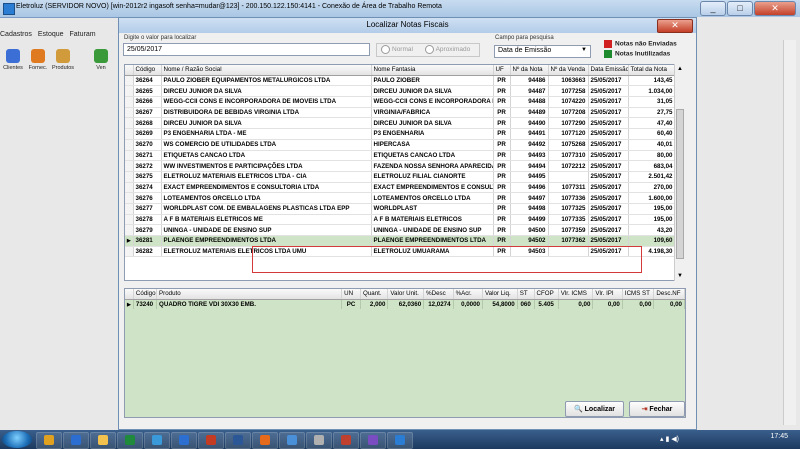 Image resolution: width=800 pixels, height=449 pixels. Describe the element at coordinates (63, 58) in the screenshot. I see `tool-produtos: Produtos` at that location.